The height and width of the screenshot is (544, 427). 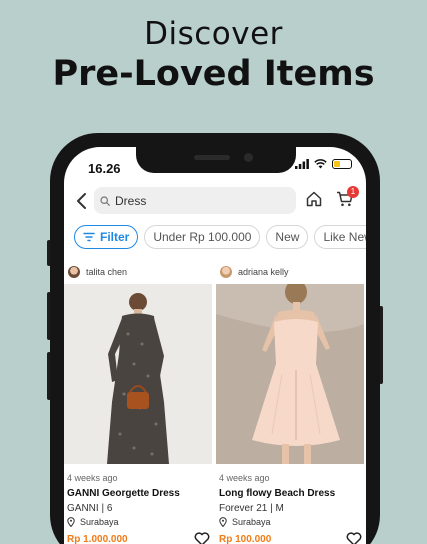 I want to click on phone-notch, so click(x=216, y=160).